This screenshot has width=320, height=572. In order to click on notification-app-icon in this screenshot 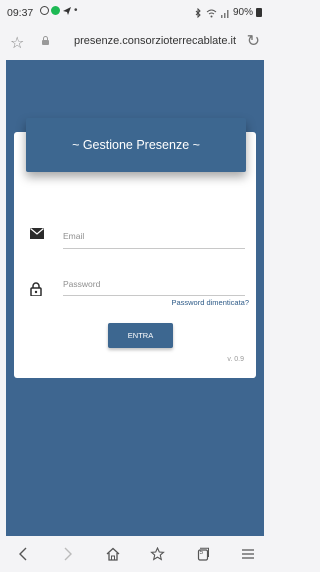, I will do `click(55, 10)`.